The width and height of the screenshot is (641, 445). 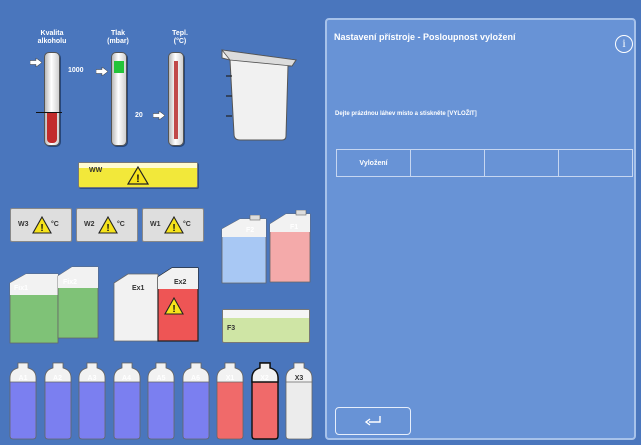 What do you see at coordinates (52, 128) in the screenshot?
I see `alcohol-level-fill` at bounding box center [52, 128].